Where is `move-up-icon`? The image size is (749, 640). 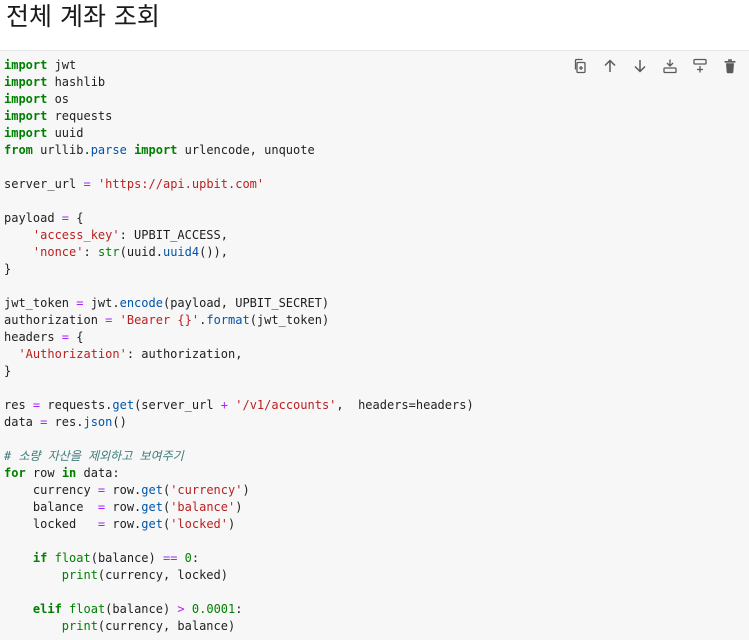 move-up-icon is located at coordinates (610, 66).